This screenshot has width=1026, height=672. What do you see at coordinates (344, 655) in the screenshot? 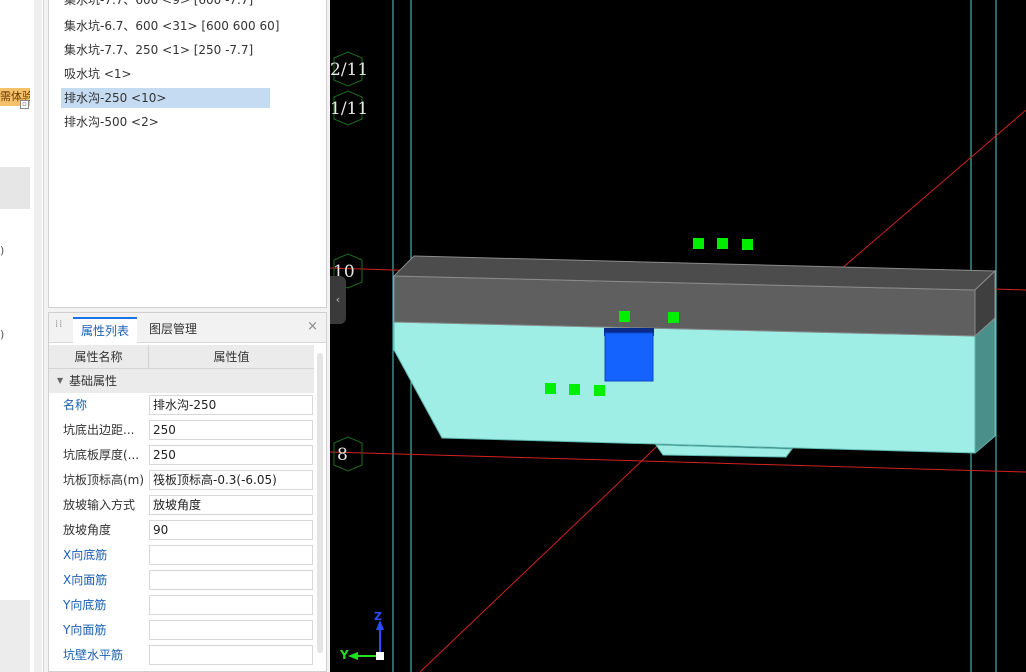
I see `gizmo-y-label: Y` at bounding box center [344, 655].